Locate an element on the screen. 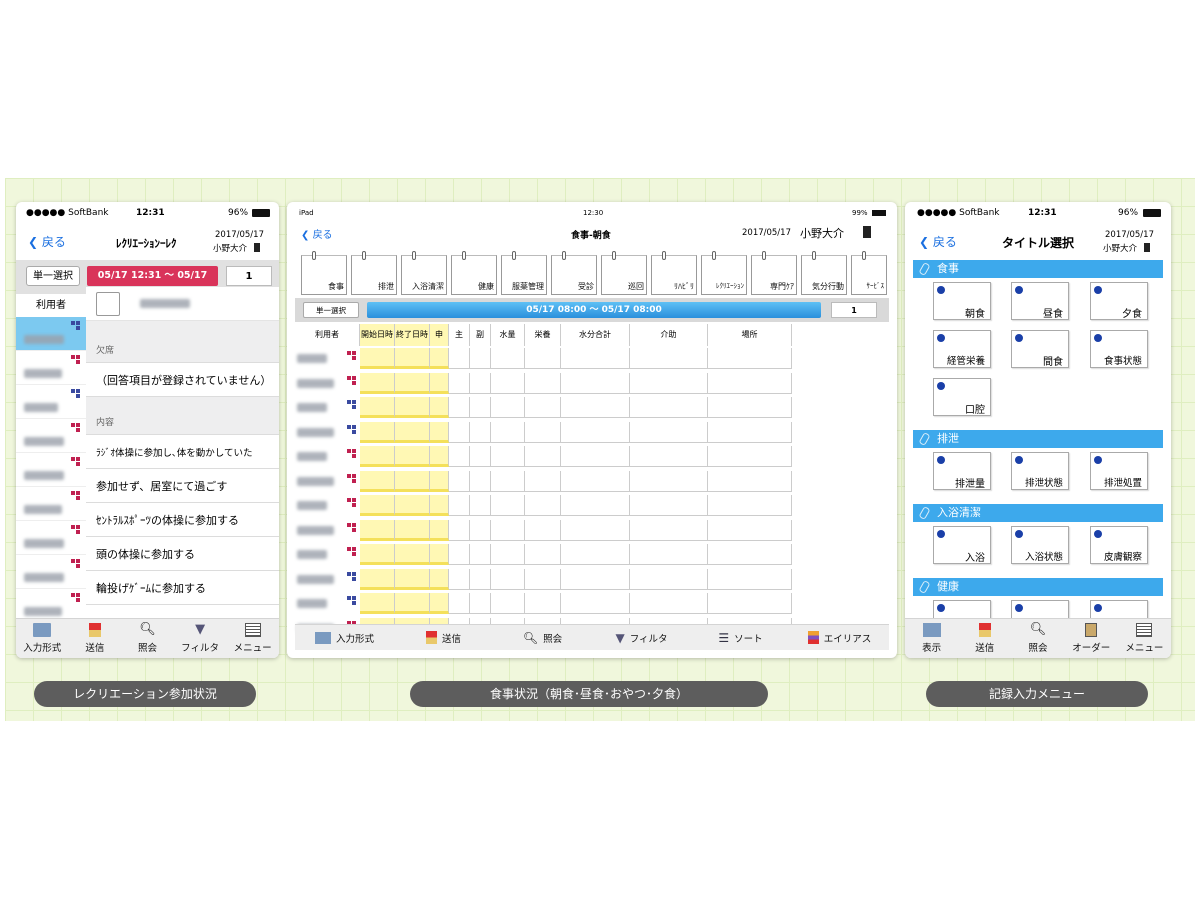 The height and width of the screenshot is (900, 1200). tab-excretion: 排泄 is located at coordinates (374, 273).